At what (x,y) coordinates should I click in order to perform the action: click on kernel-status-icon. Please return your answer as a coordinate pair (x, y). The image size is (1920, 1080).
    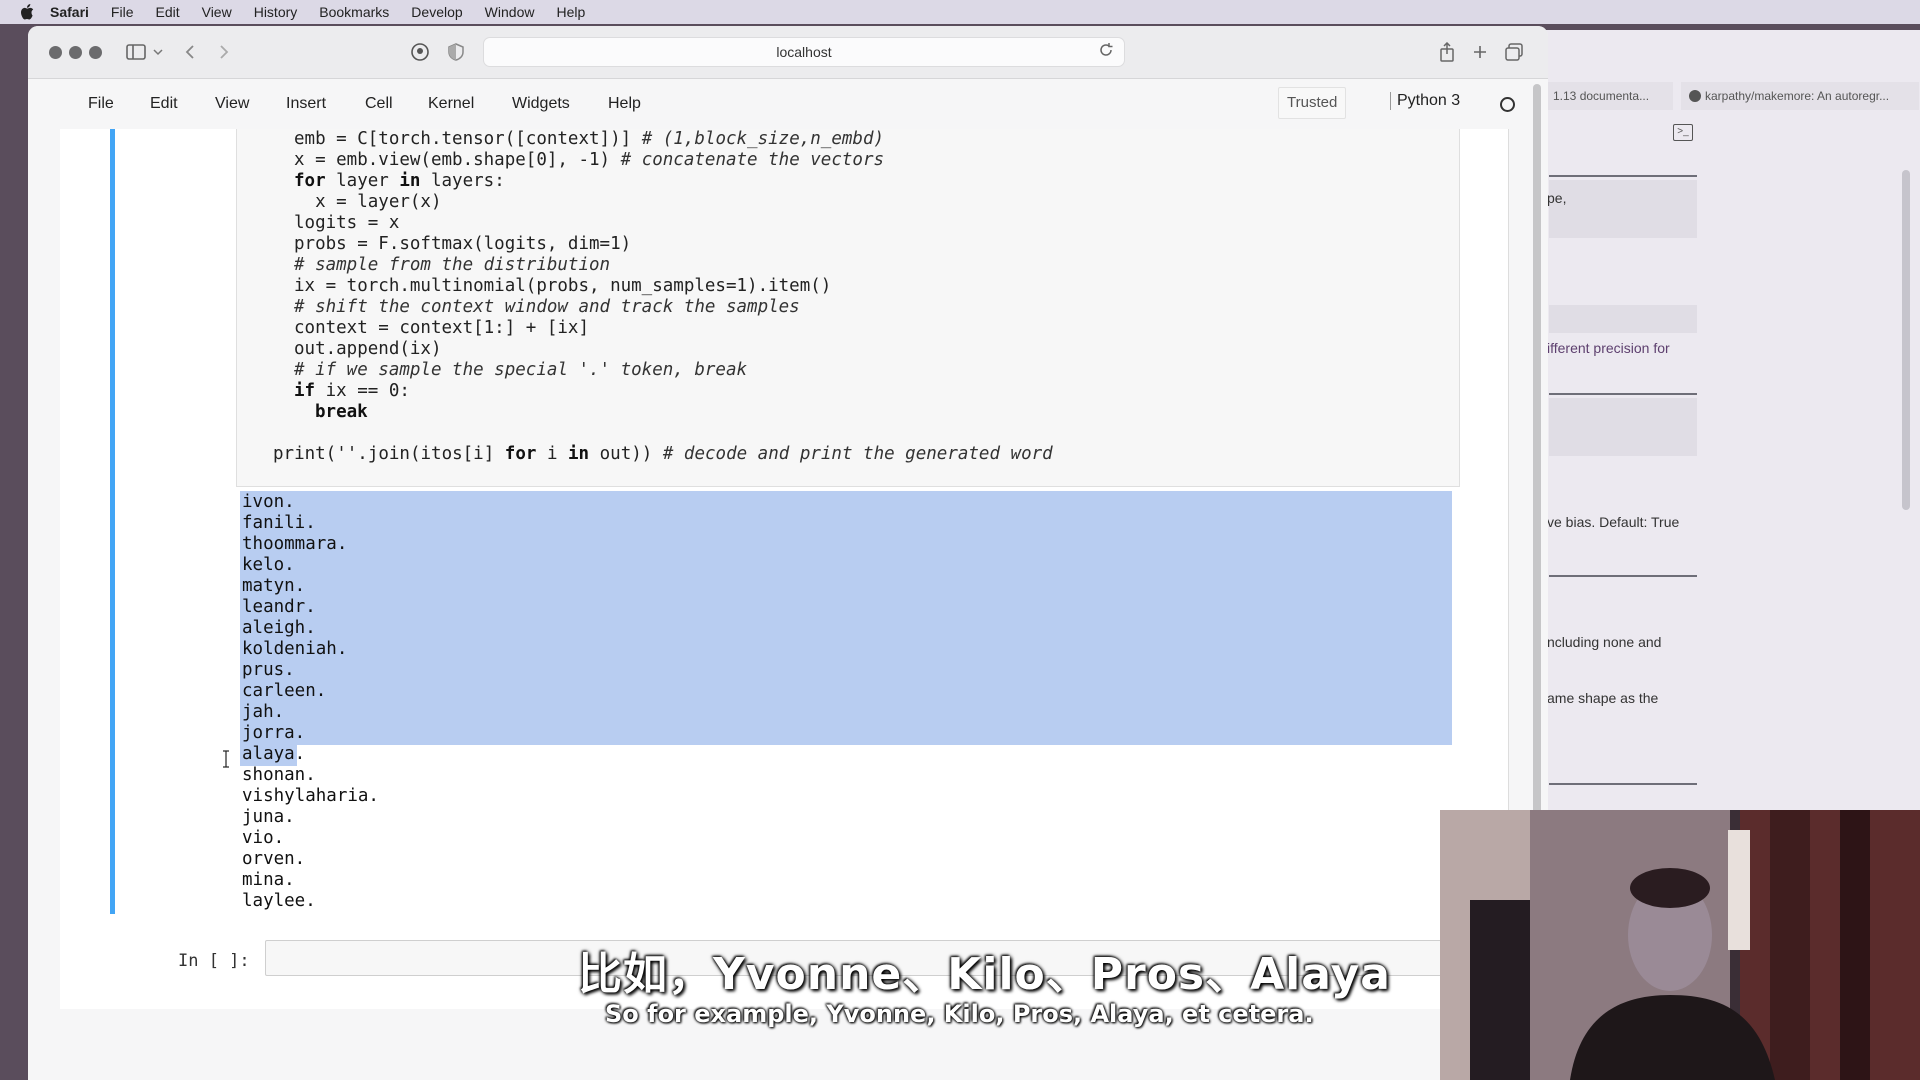
    Looking at the image, I should click on (1507, 104).